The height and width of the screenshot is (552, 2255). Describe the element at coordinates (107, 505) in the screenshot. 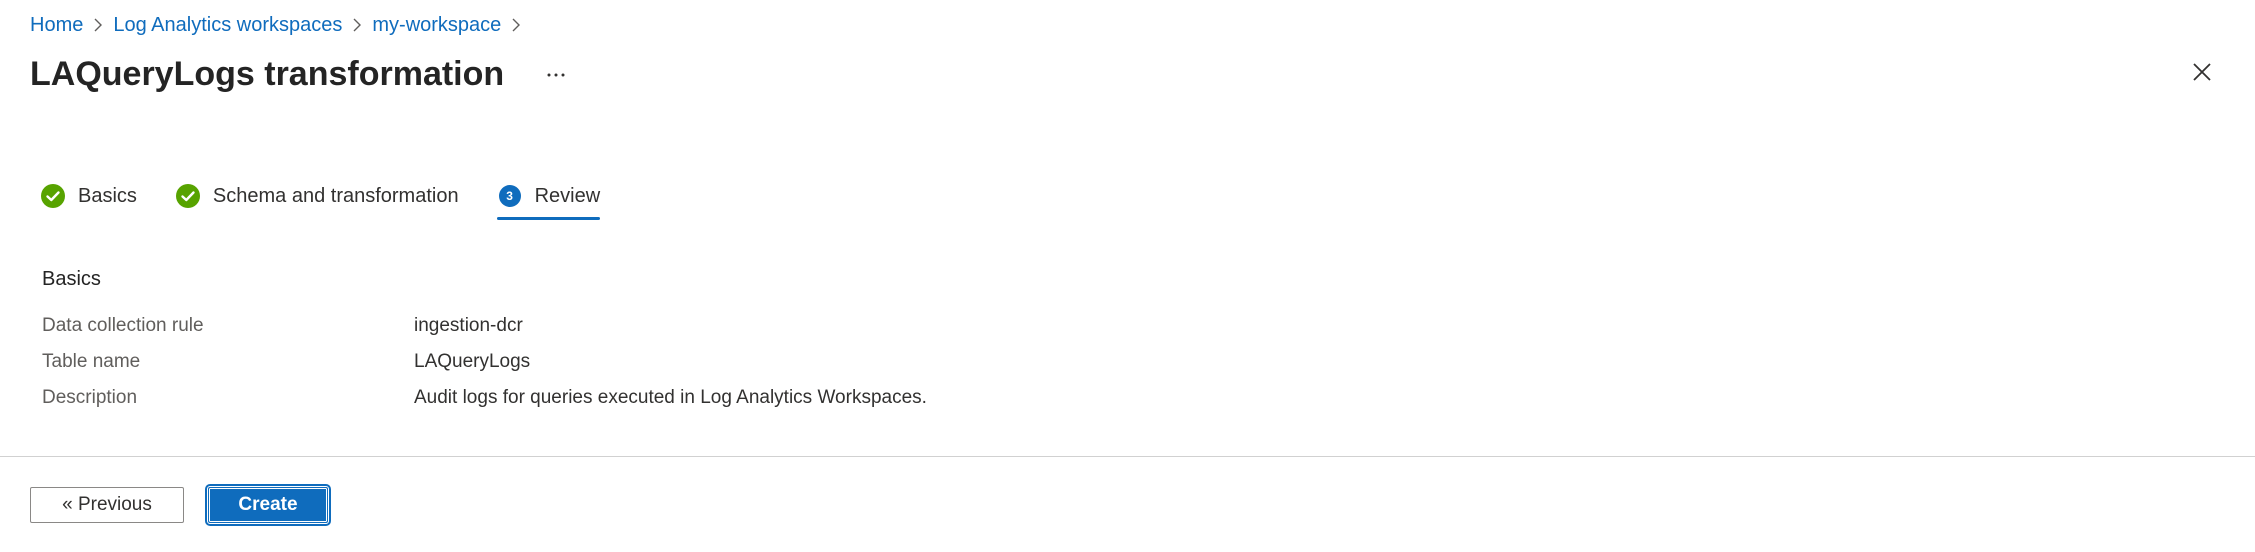

I see `previous-button: « Previous` at that location.